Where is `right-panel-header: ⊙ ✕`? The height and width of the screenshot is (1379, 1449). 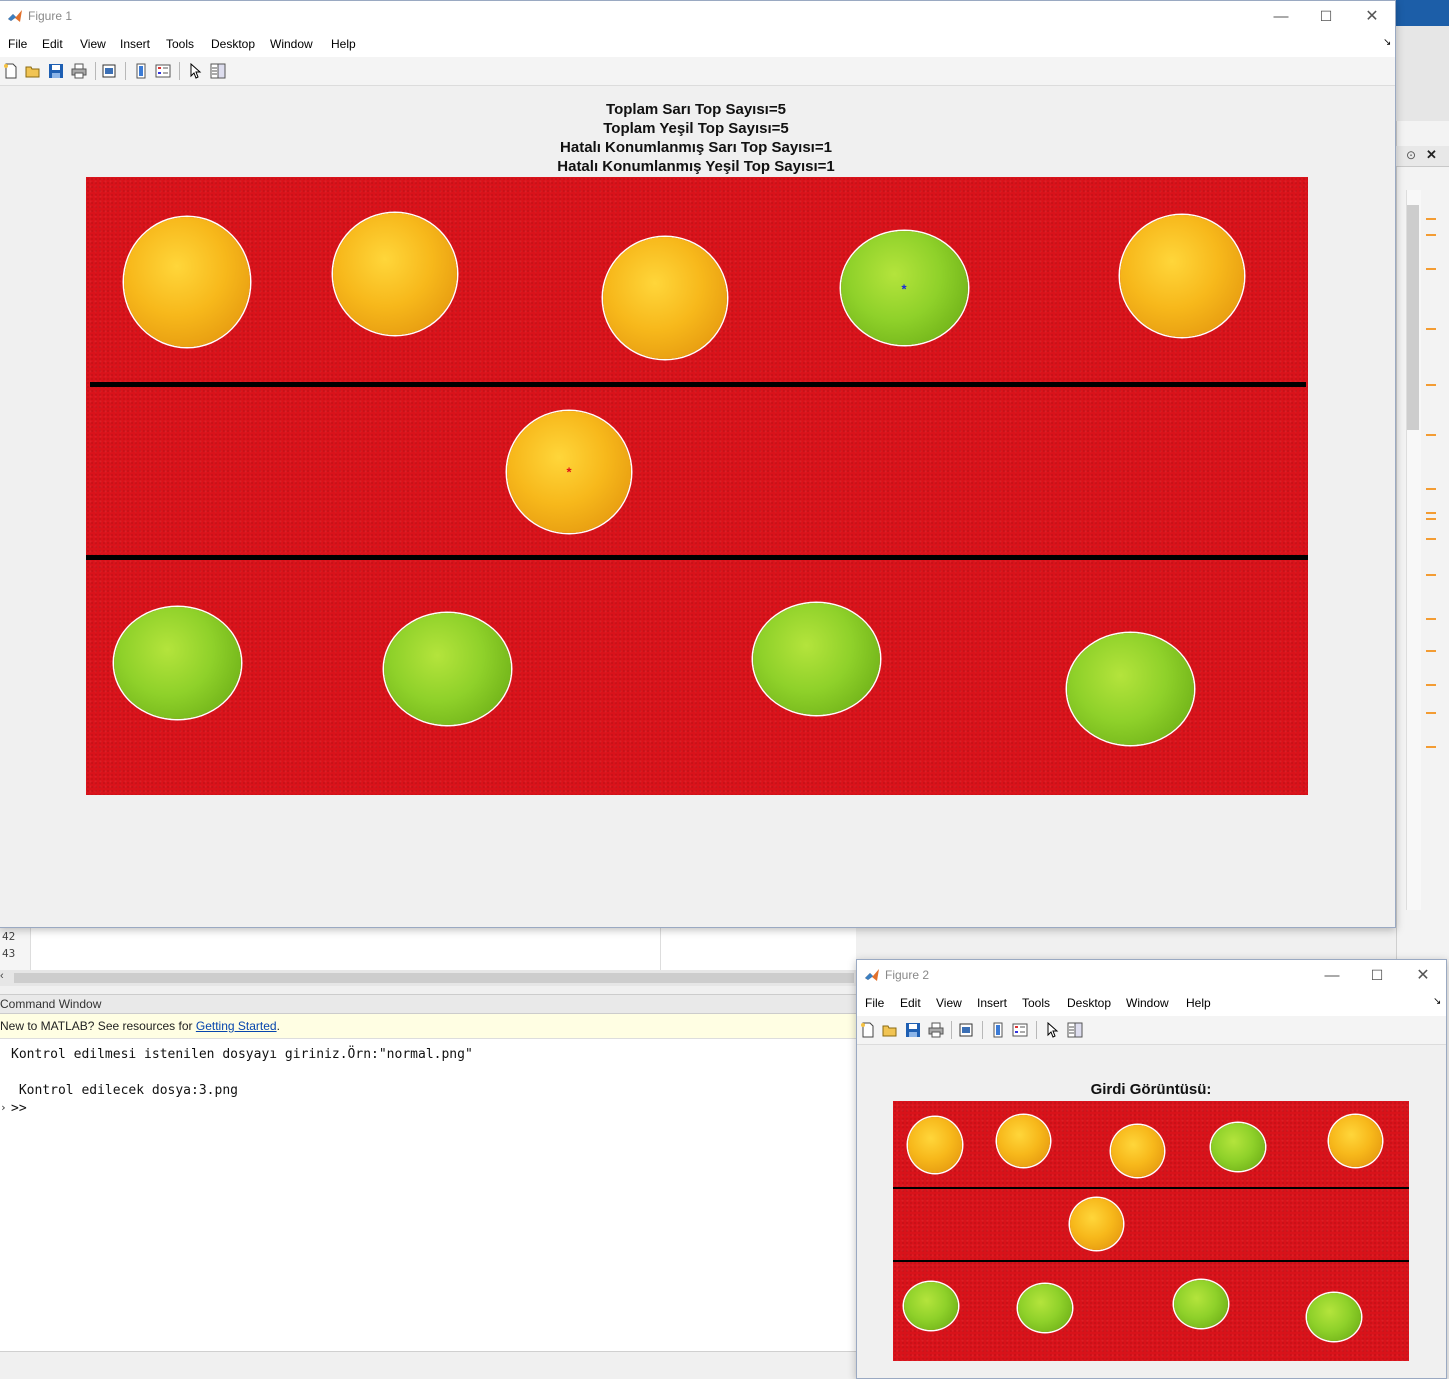 right-panel-header: ⊙ ✕ is located at coordinates (1422, 156).